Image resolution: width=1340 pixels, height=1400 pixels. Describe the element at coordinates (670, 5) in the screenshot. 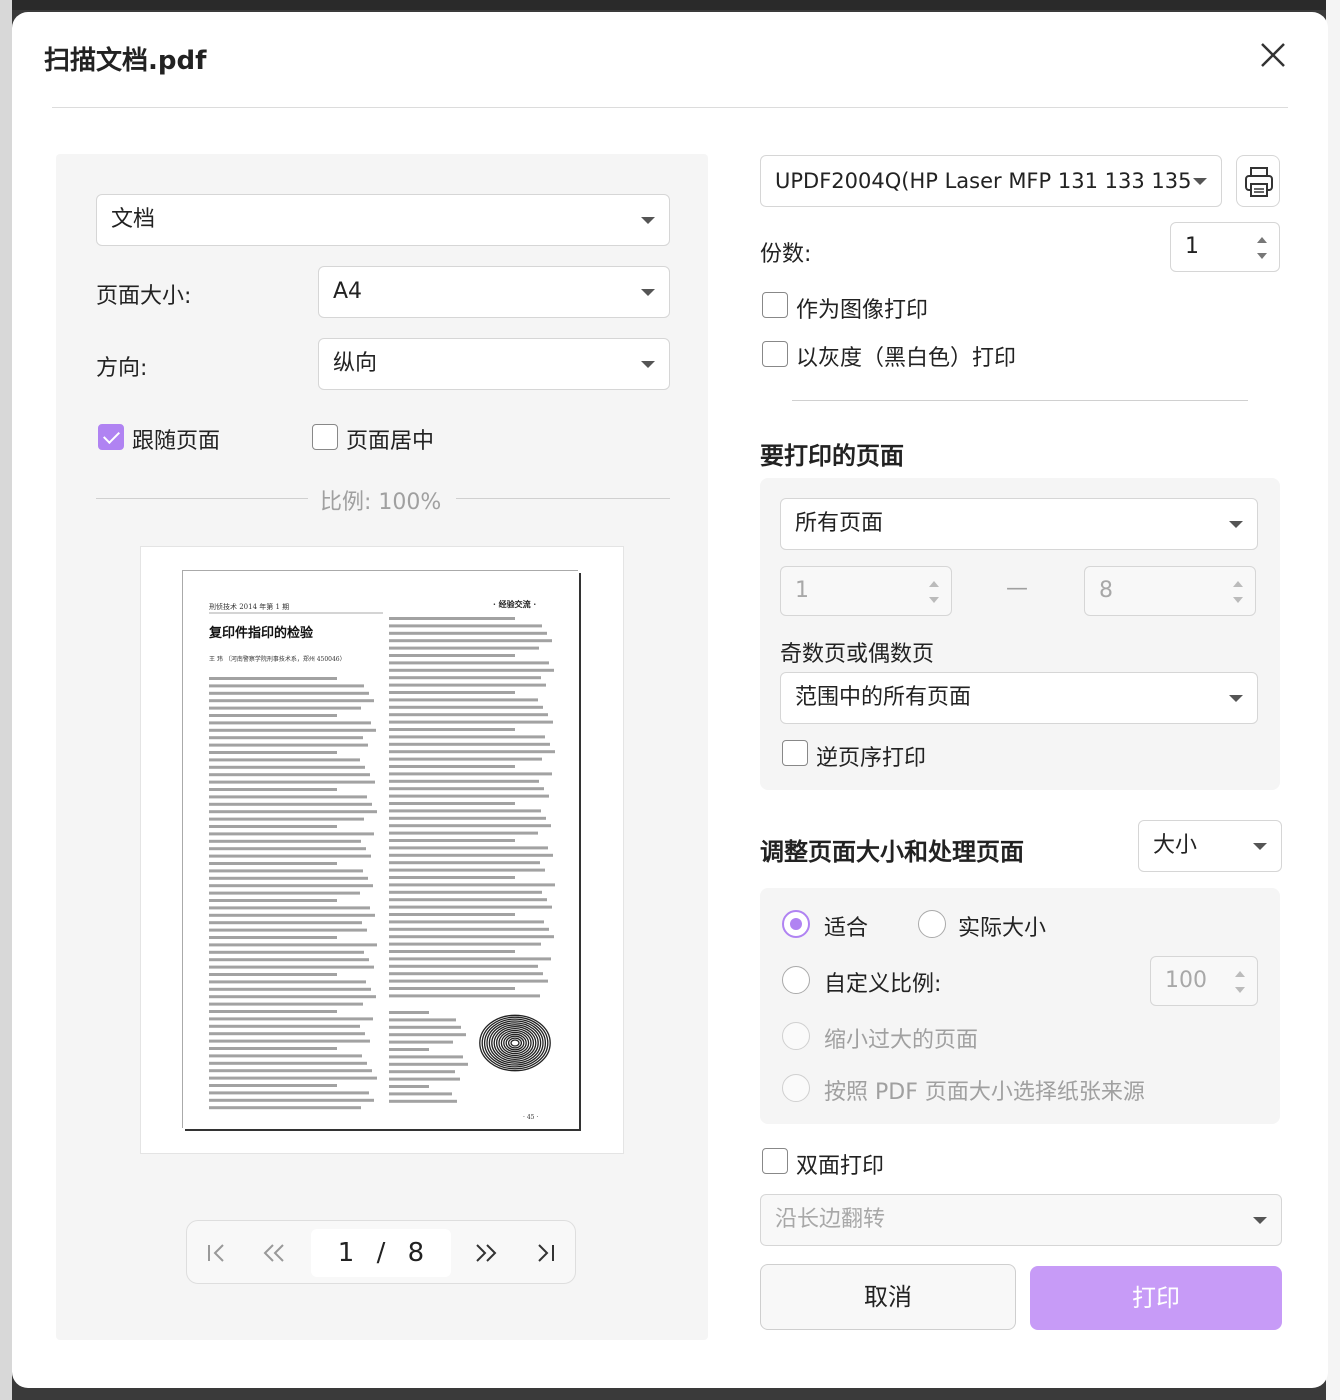

I see `background-top` at that location.